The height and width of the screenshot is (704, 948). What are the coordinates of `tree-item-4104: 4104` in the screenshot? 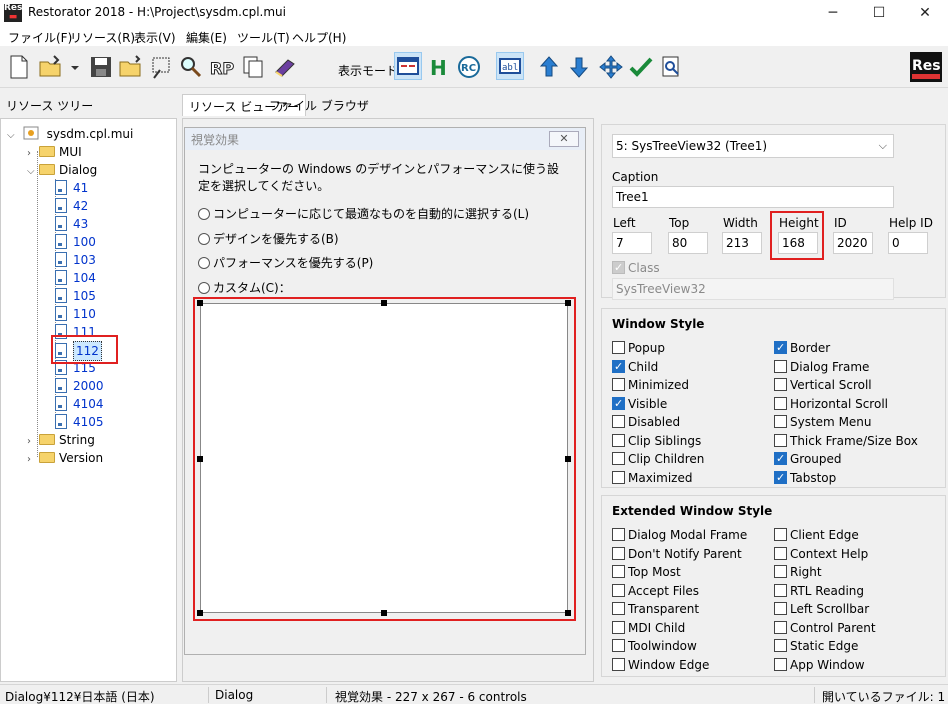 It's located at (79, 404).